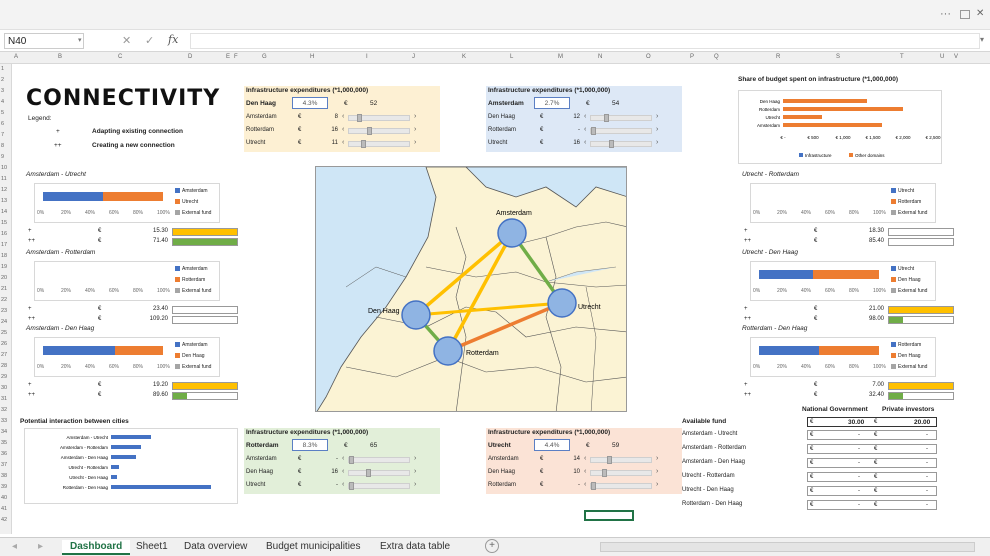  I want to click on row-header: 6, so click(2, 124).